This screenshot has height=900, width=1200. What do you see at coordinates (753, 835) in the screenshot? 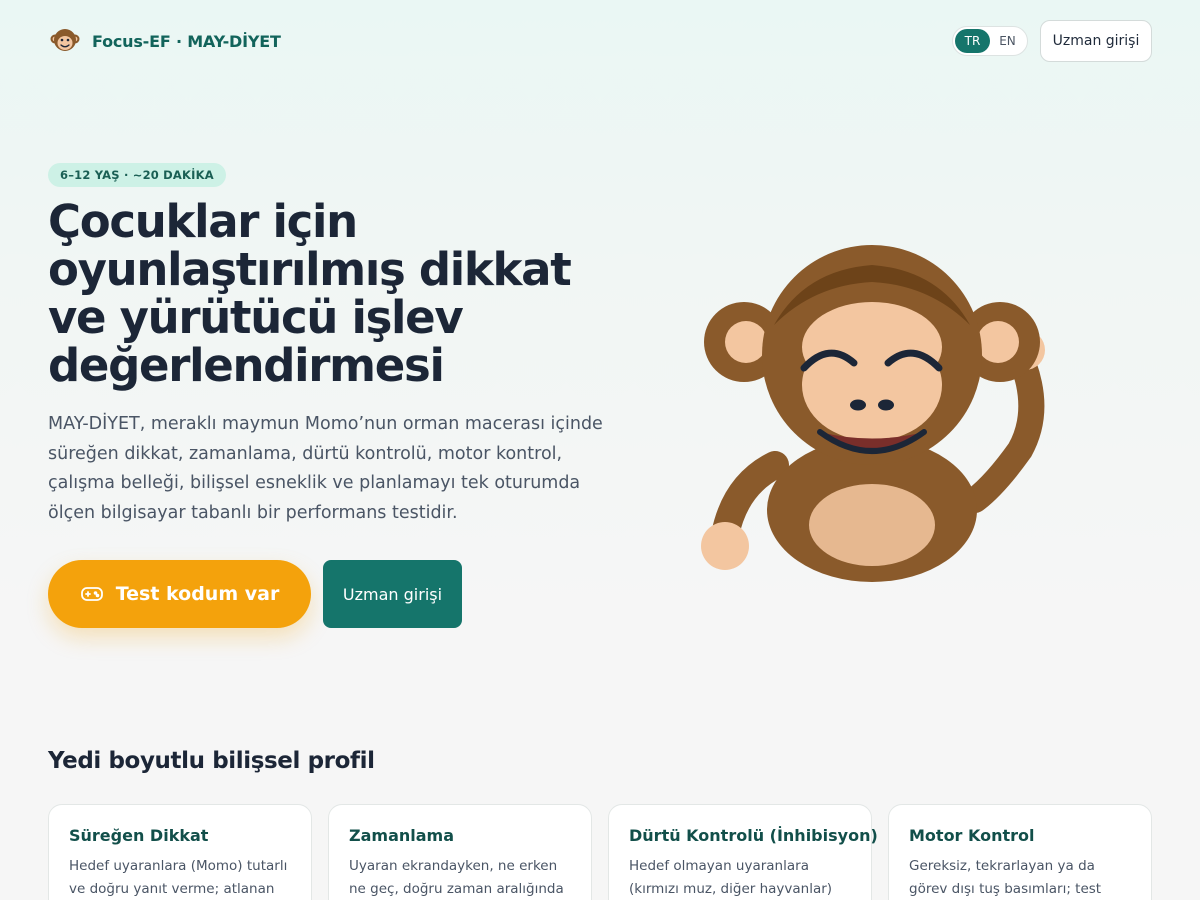
I see `card-title: Dürtü Kontrolü (İnhibisyon)` at bounding box center [753, 835].